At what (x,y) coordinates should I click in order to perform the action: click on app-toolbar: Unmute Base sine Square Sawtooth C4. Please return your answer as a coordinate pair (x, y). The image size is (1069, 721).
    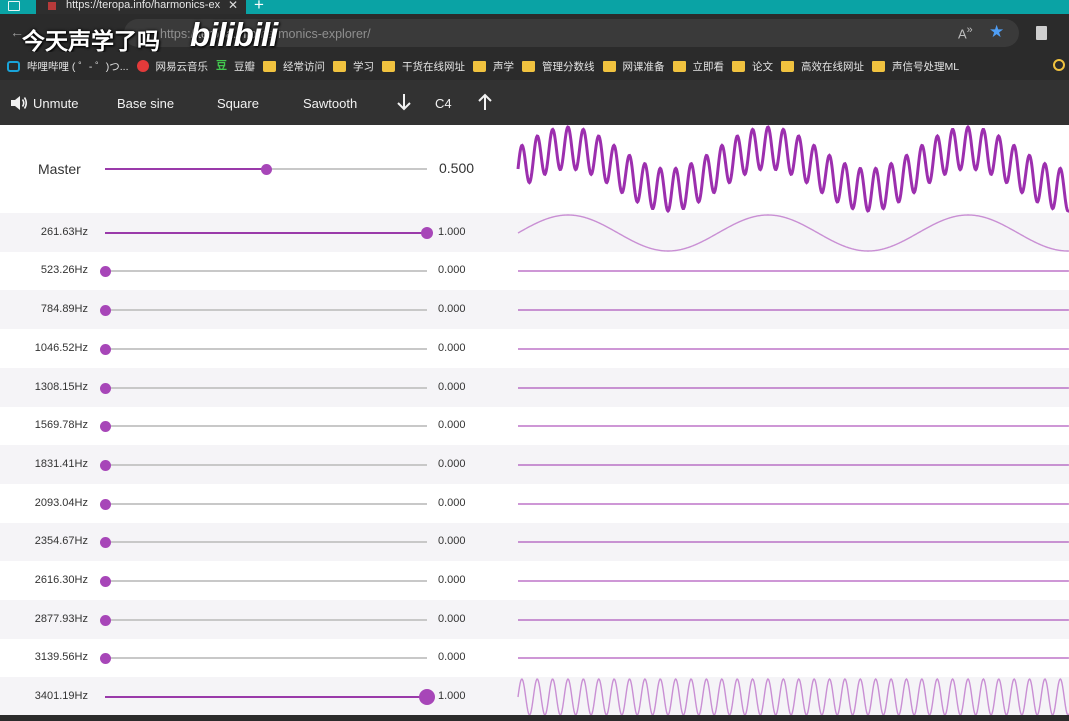
    Looking at the image, I should click on (534, 102).